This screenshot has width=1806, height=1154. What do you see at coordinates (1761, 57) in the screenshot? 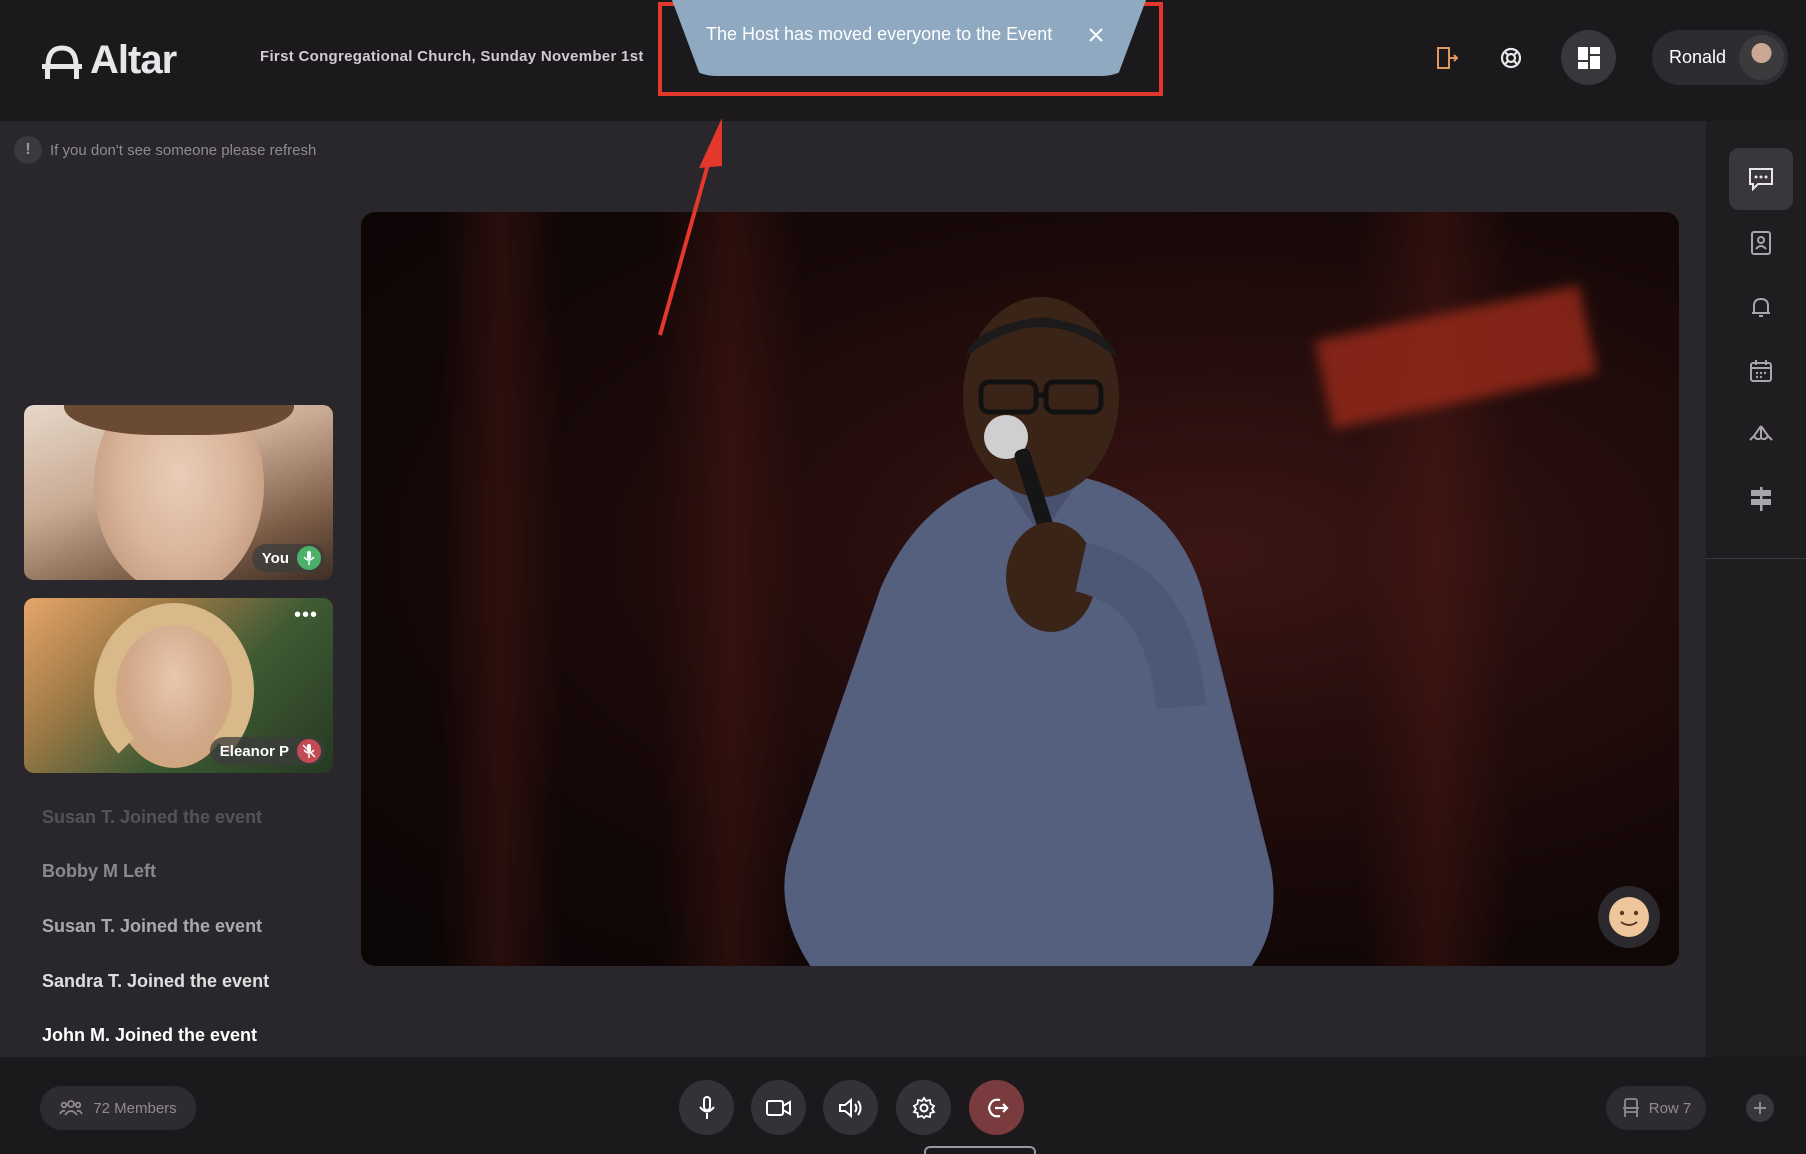
I see `avatar` at bounding box center [1761, 57].